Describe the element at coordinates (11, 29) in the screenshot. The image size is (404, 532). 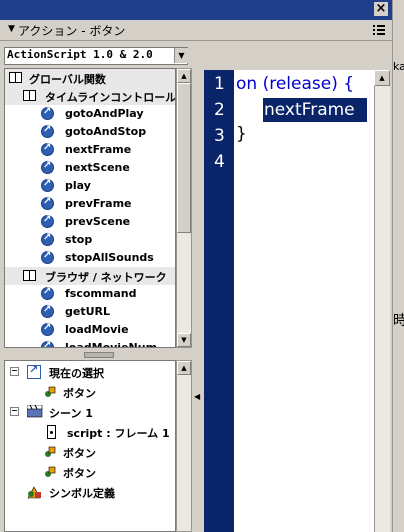
I see `collapse-arrow-icon: ▼` at that location.